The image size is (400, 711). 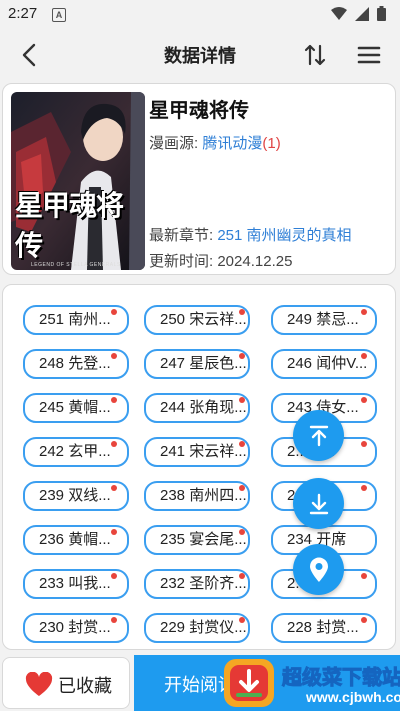 I want to click on battery-icon, so click(x=381, y=13).